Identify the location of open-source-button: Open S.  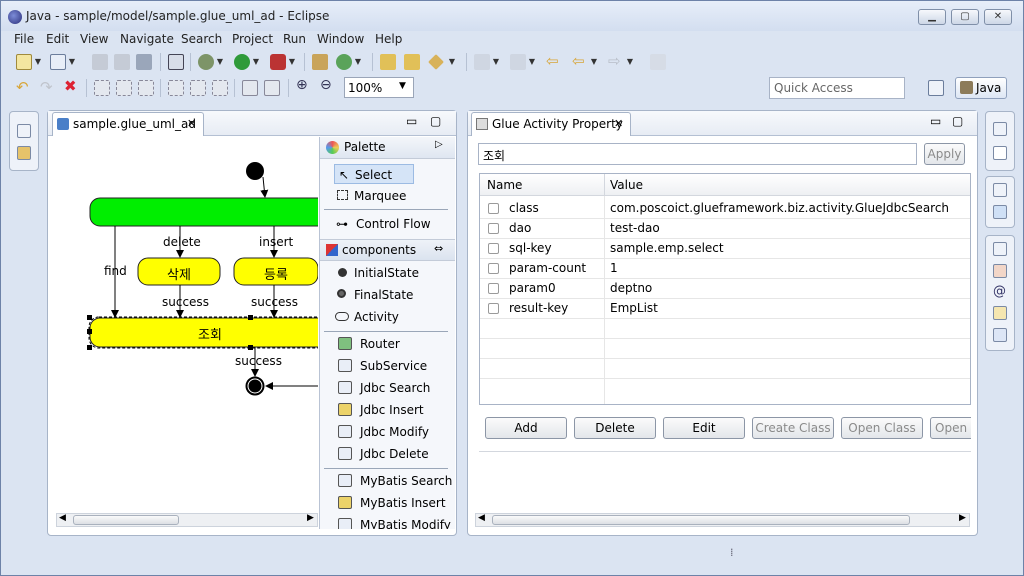
(950, 428).